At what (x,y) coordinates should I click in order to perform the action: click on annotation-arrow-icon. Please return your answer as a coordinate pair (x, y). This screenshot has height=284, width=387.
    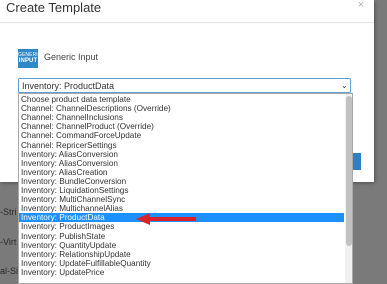
    Looking at the image, I should click on (166, 219).